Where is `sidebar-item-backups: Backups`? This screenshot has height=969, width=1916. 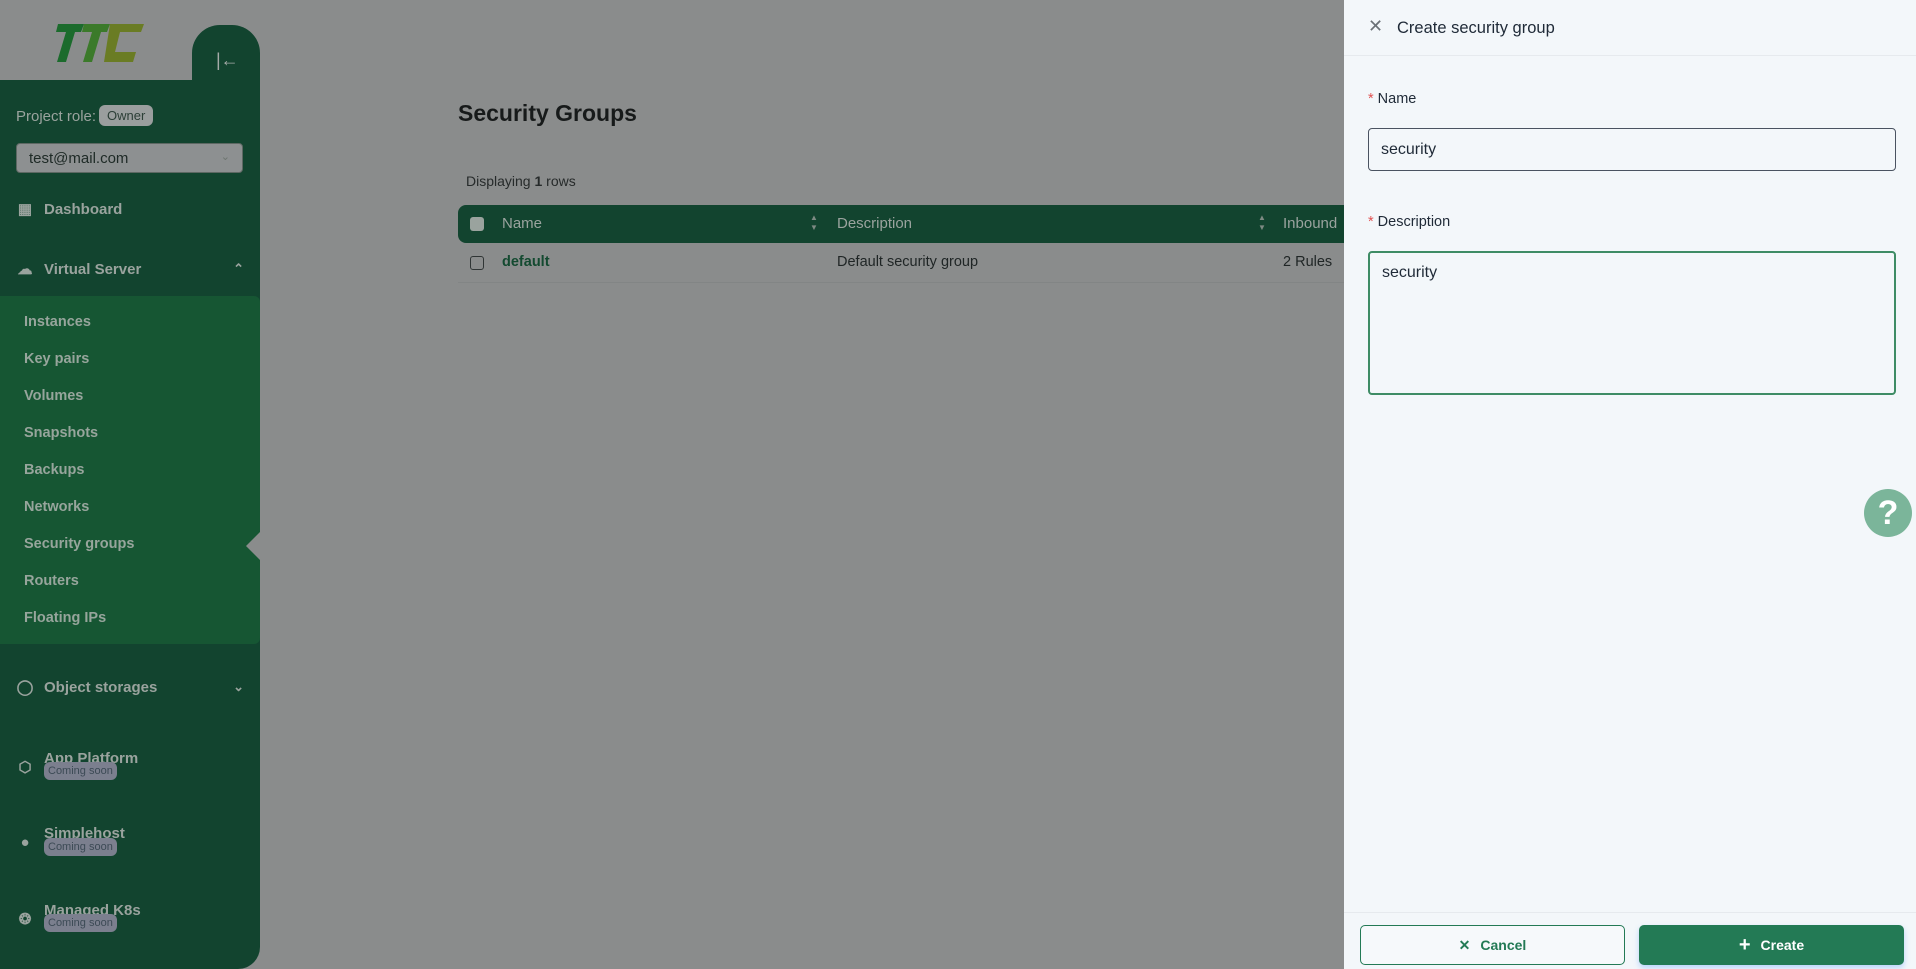
sidebar-item-backups: Backups is located at coordinates (54, 470).